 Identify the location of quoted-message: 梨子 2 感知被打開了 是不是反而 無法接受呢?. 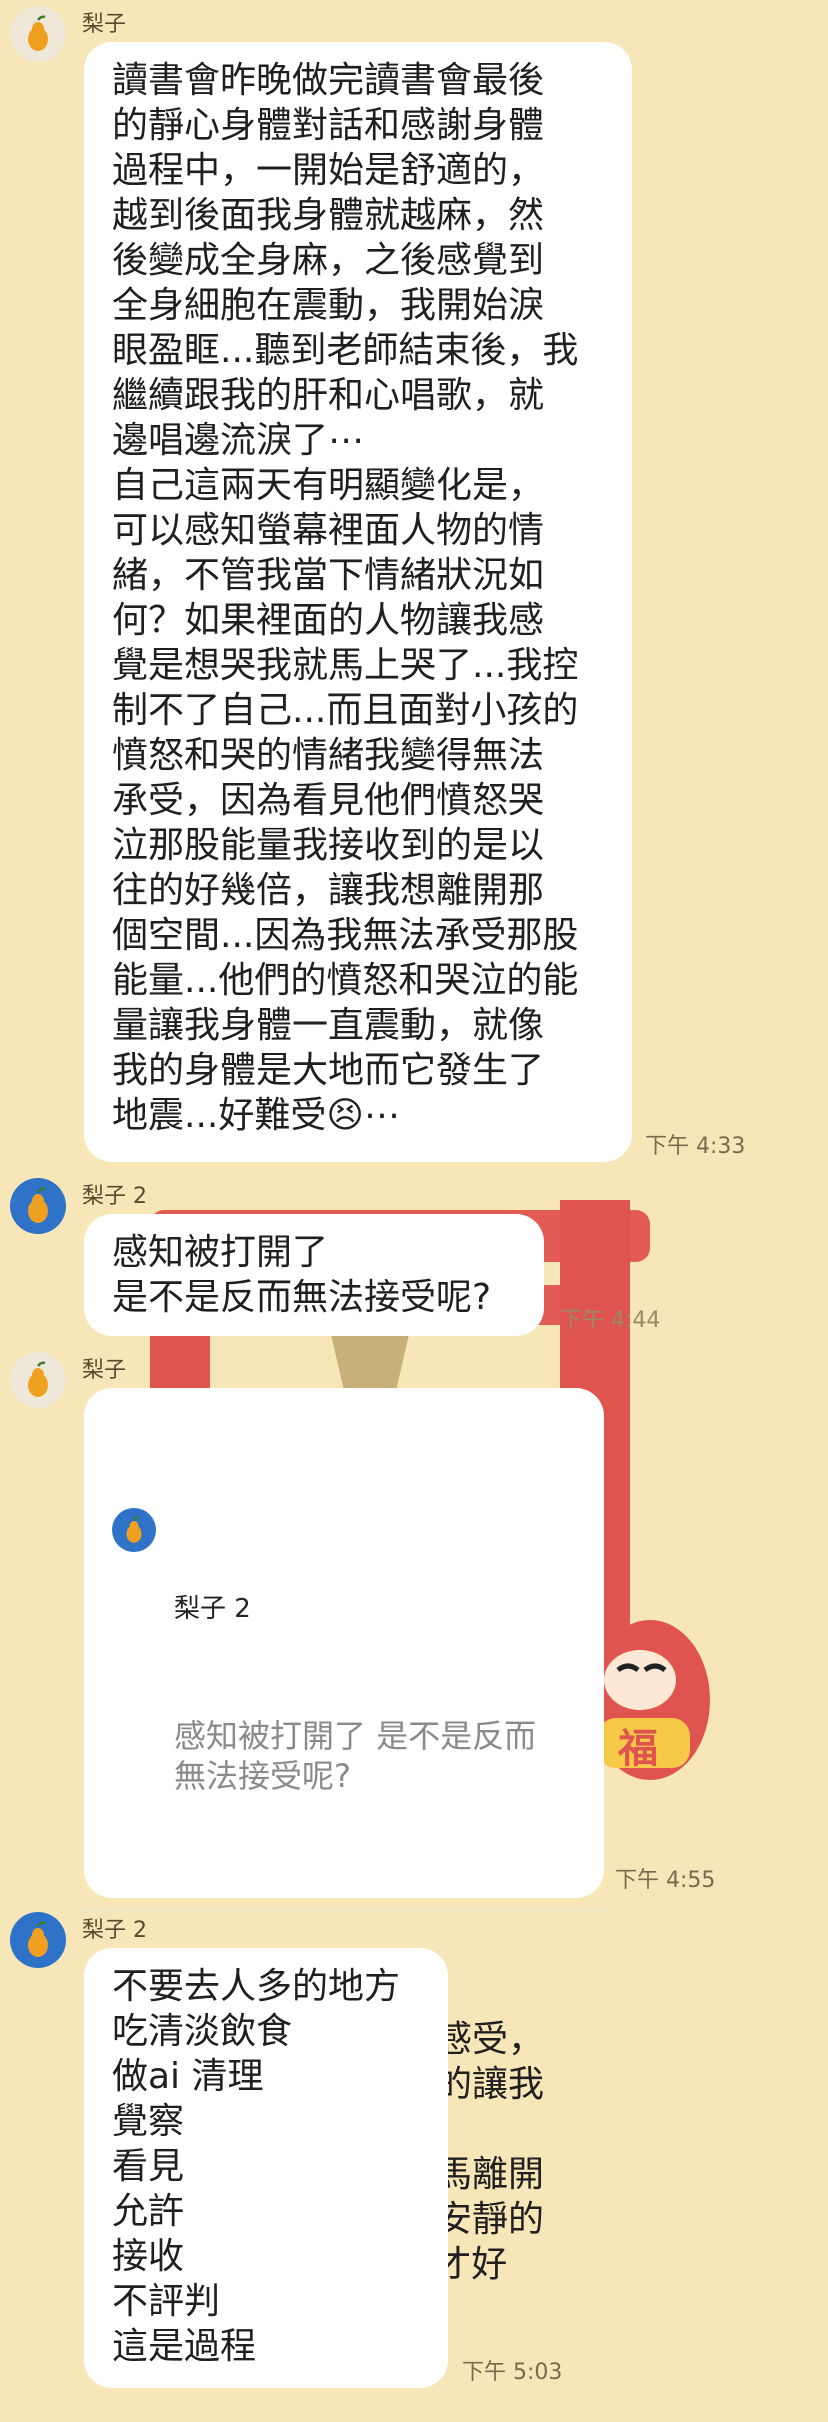
(344, 1694).